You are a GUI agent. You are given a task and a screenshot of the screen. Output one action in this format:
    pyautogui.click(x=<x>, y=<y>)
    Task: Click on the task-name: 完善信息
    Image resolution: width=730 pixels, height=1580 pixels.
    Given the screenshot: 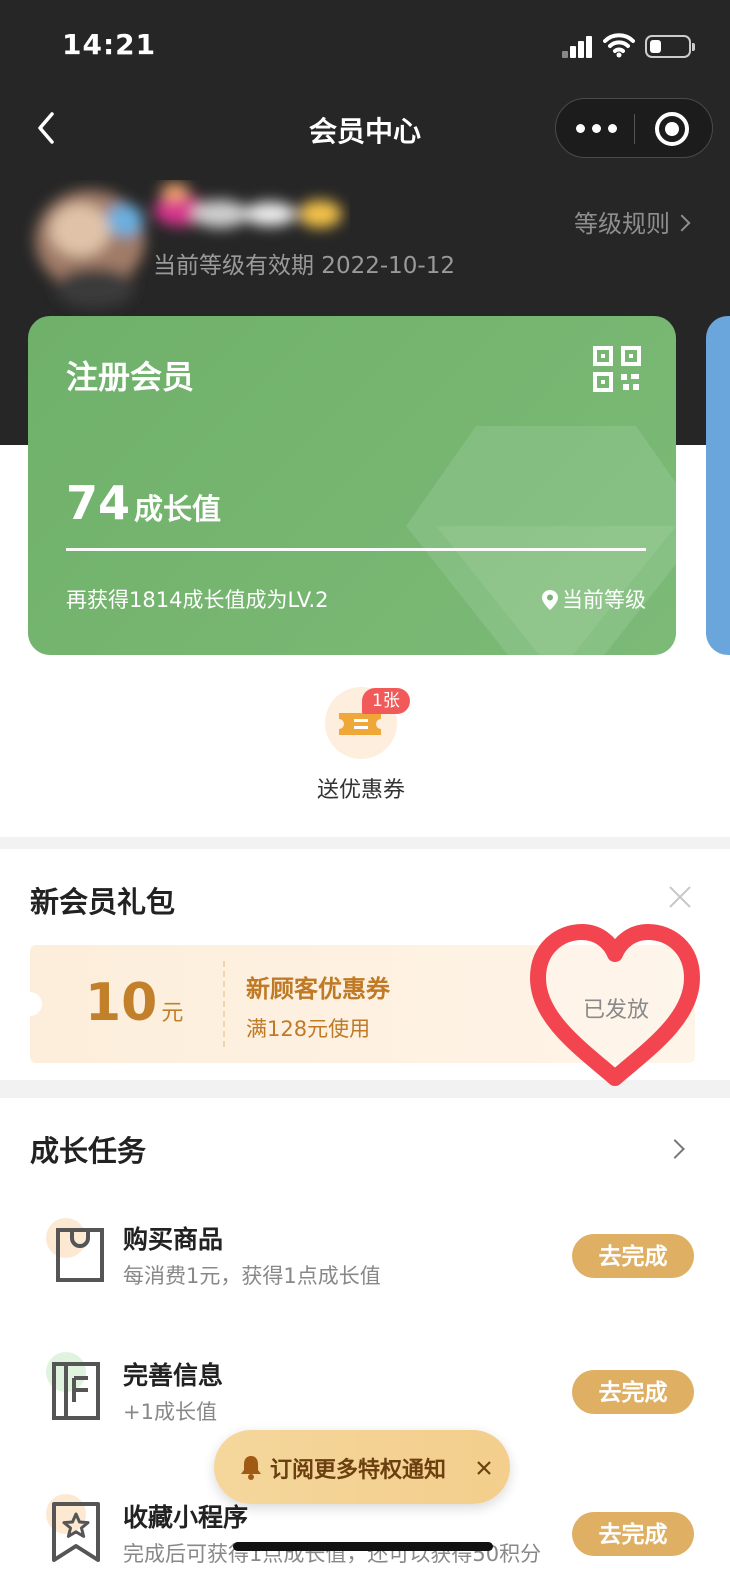 What is the action you would take?
    pyautogui.click(x=173, y=1375)
    